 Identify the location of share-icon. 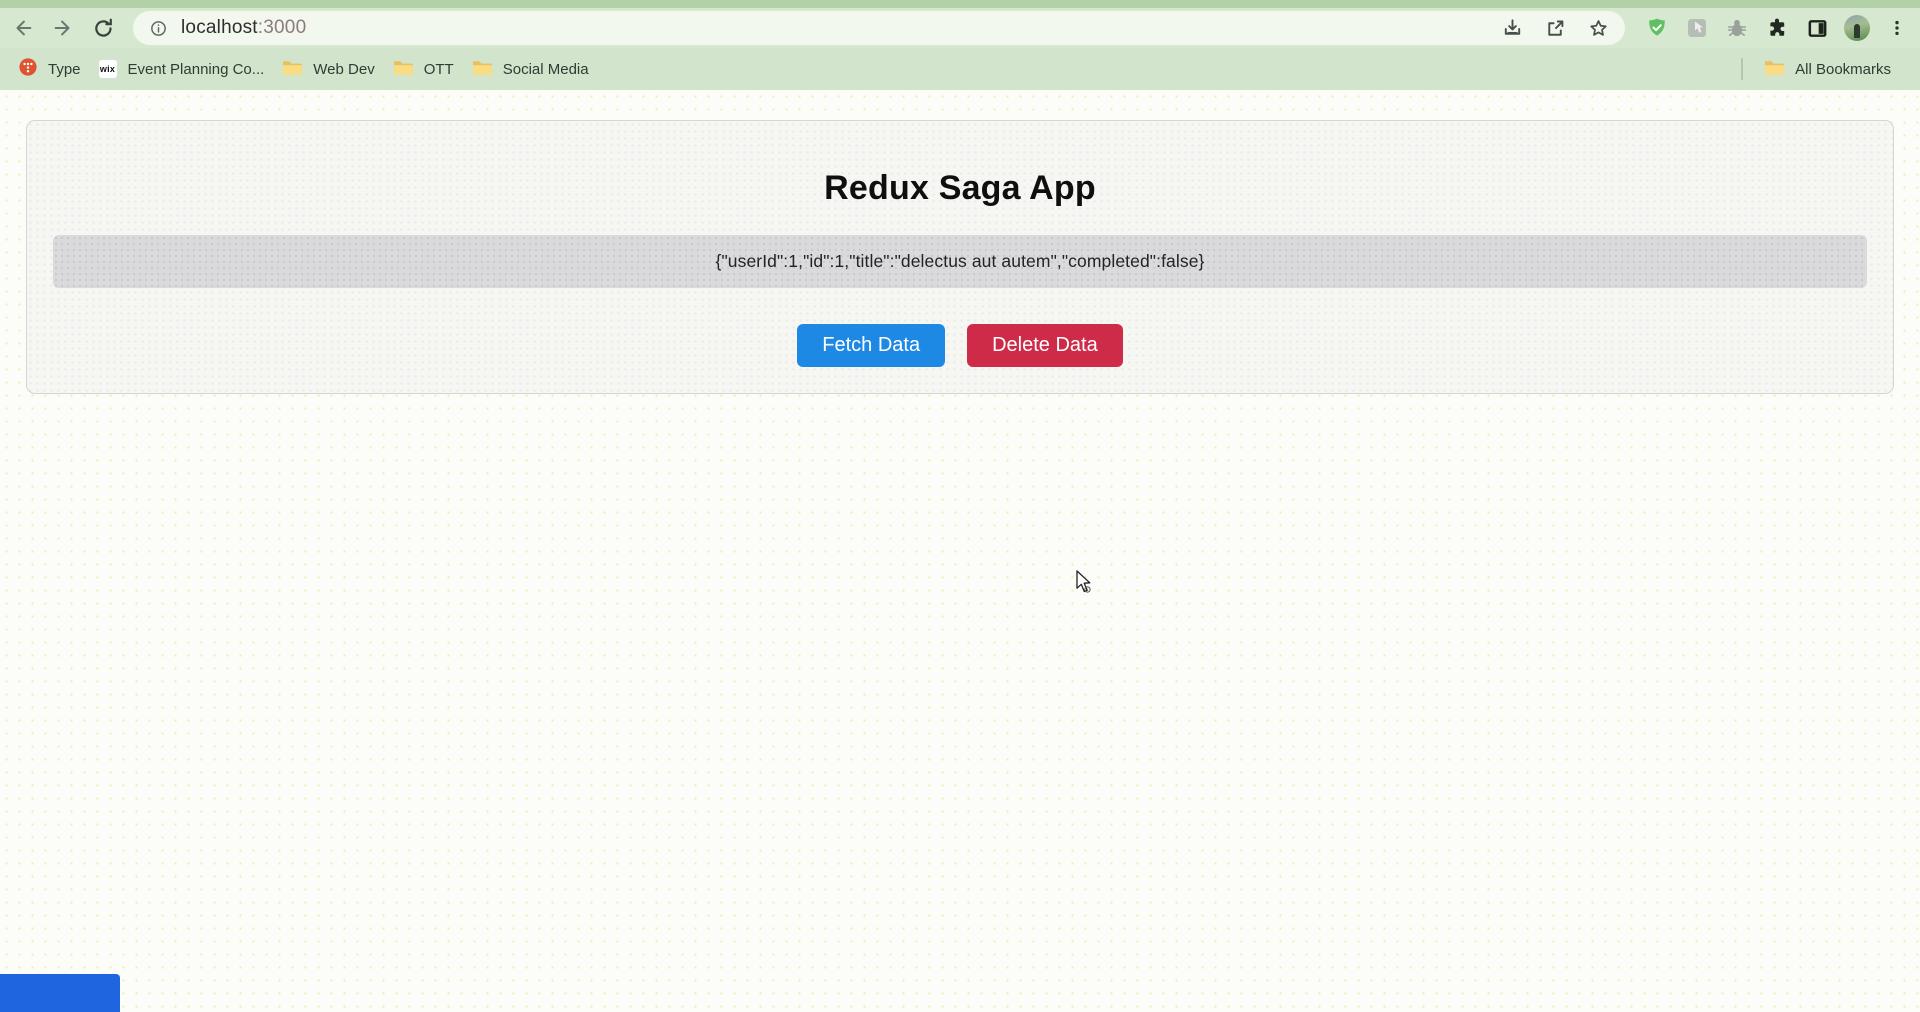
(1555, 28).